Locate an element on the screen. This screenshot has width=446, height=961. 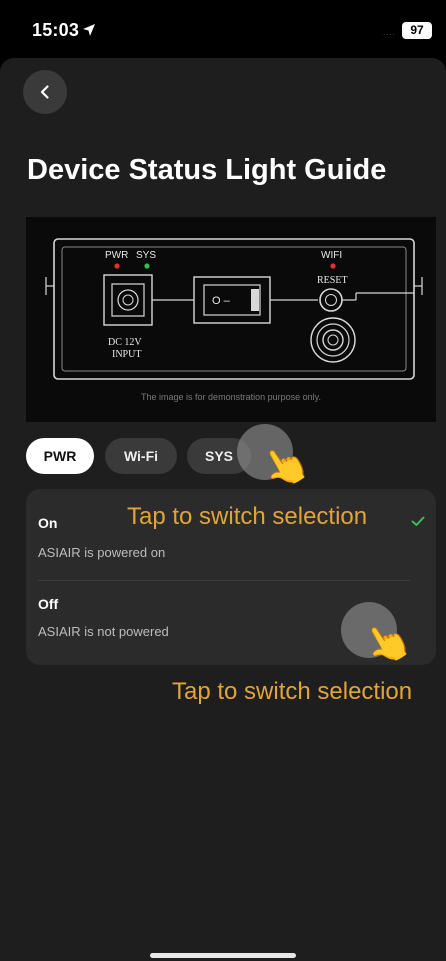
dc-label-2: INPUT is located at coordinates (126, 354).